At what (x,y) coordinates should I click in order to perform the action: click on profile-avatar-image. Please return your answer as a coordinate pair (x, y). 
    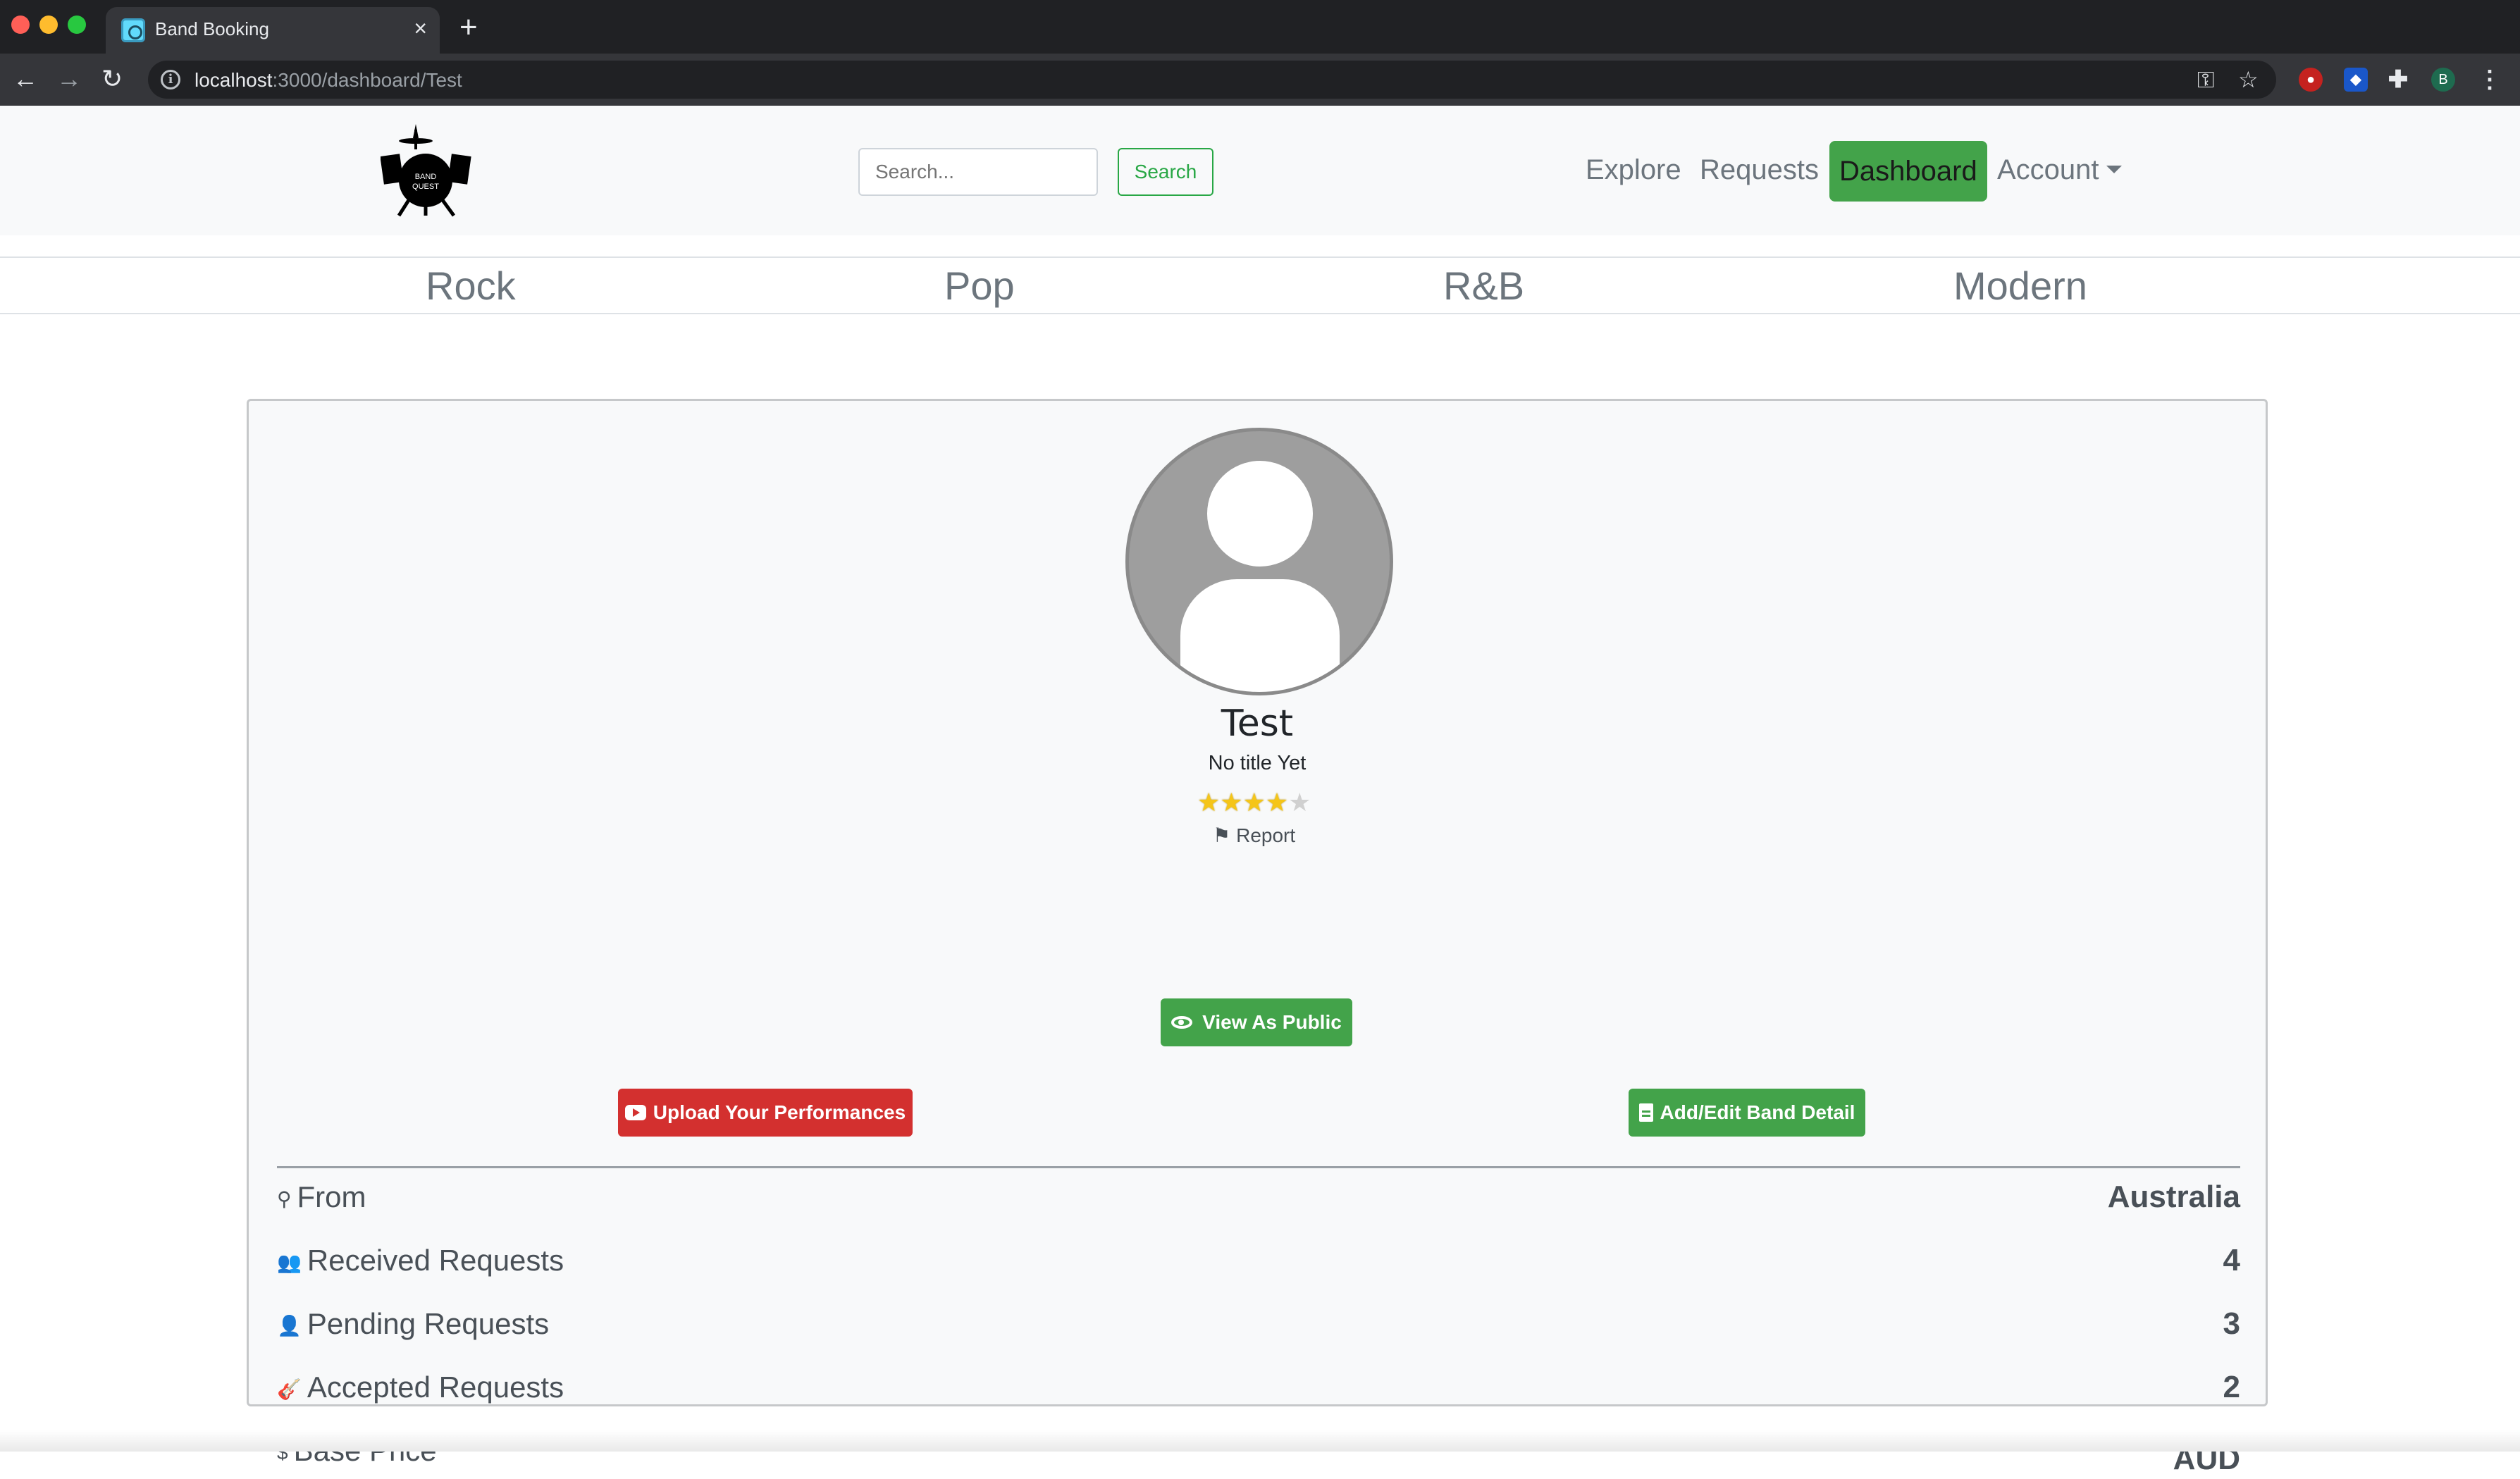
    Looking at the image, I should click on (1259, 561).